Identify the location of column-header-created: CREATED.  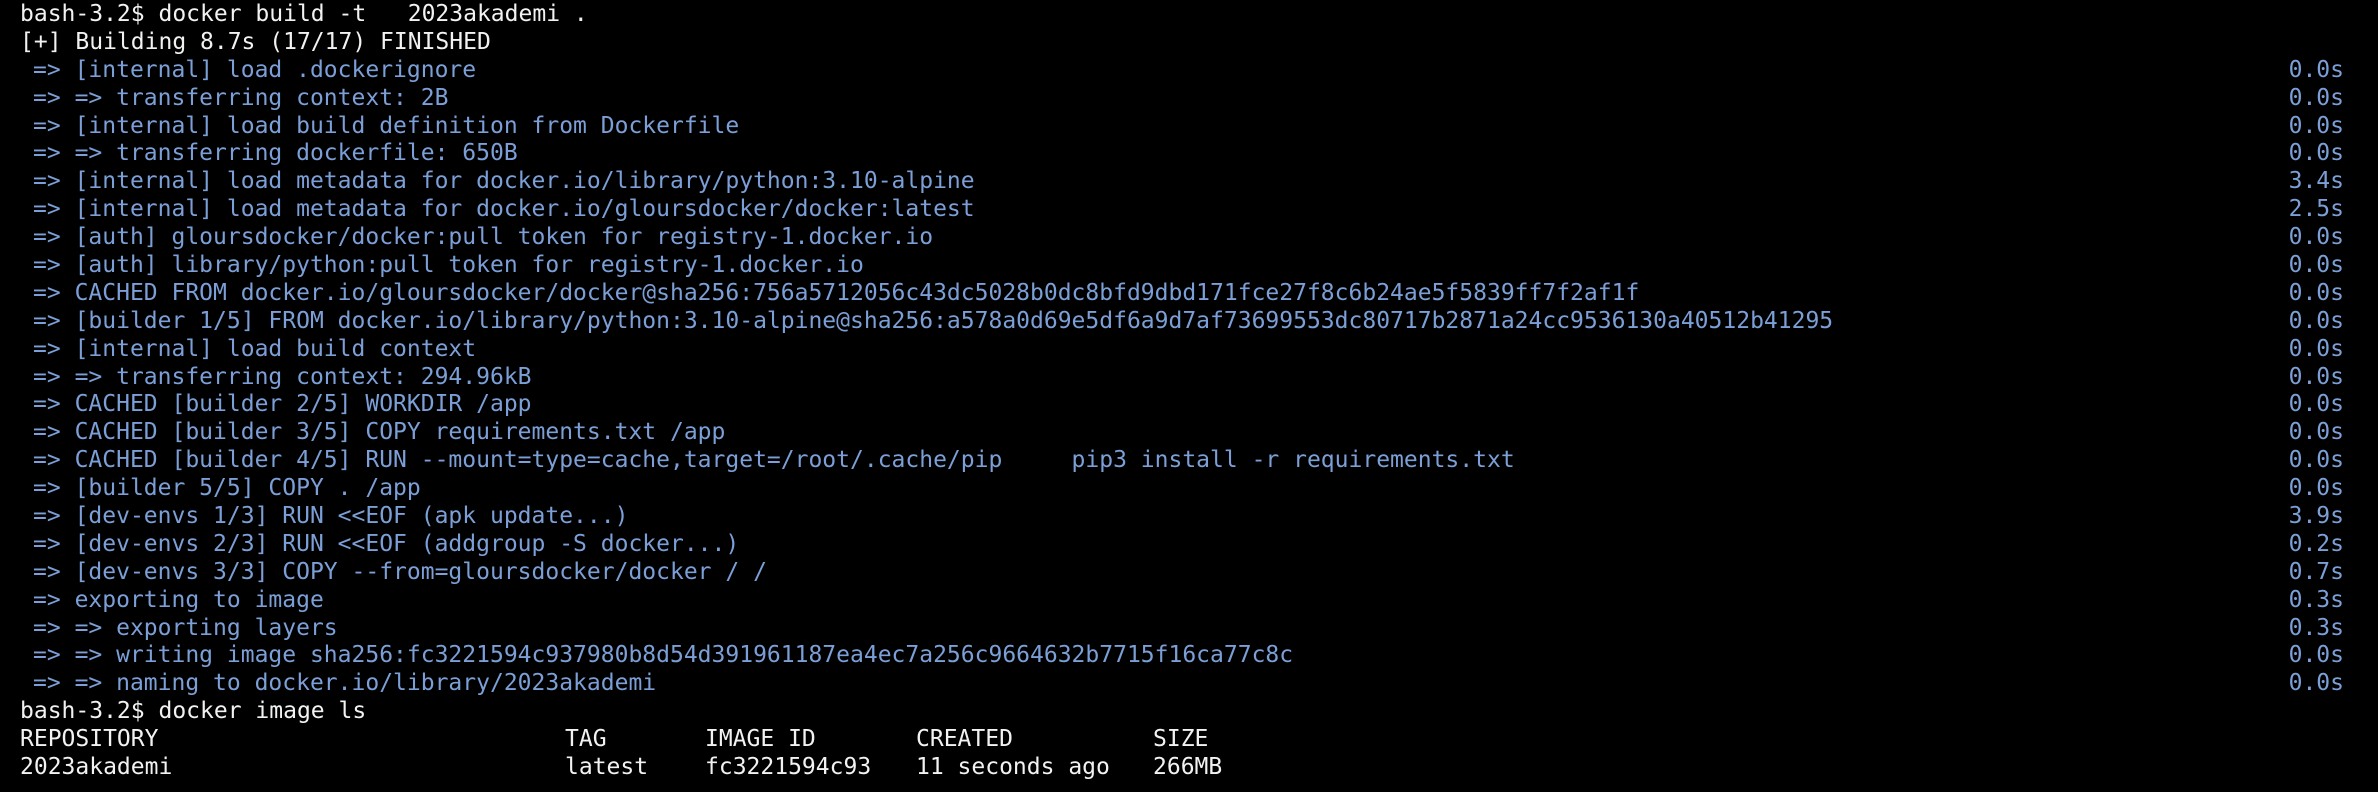
(964, 739).